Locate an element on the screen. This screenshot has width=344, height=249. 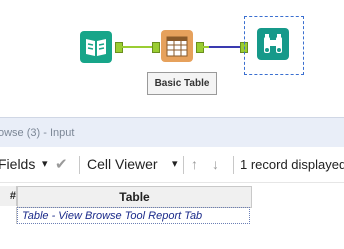
row-number-cell is located at coordinates (8, 215).